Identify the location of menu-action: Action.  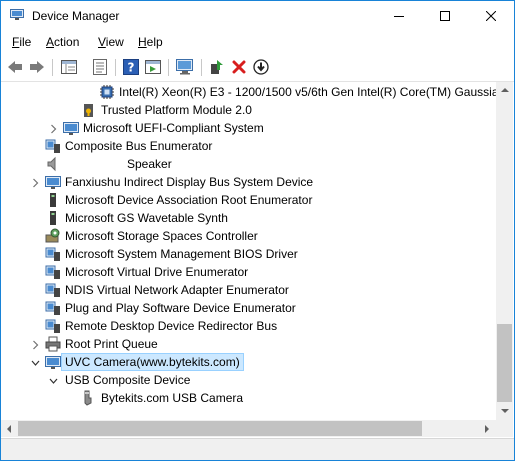
(62, 42).